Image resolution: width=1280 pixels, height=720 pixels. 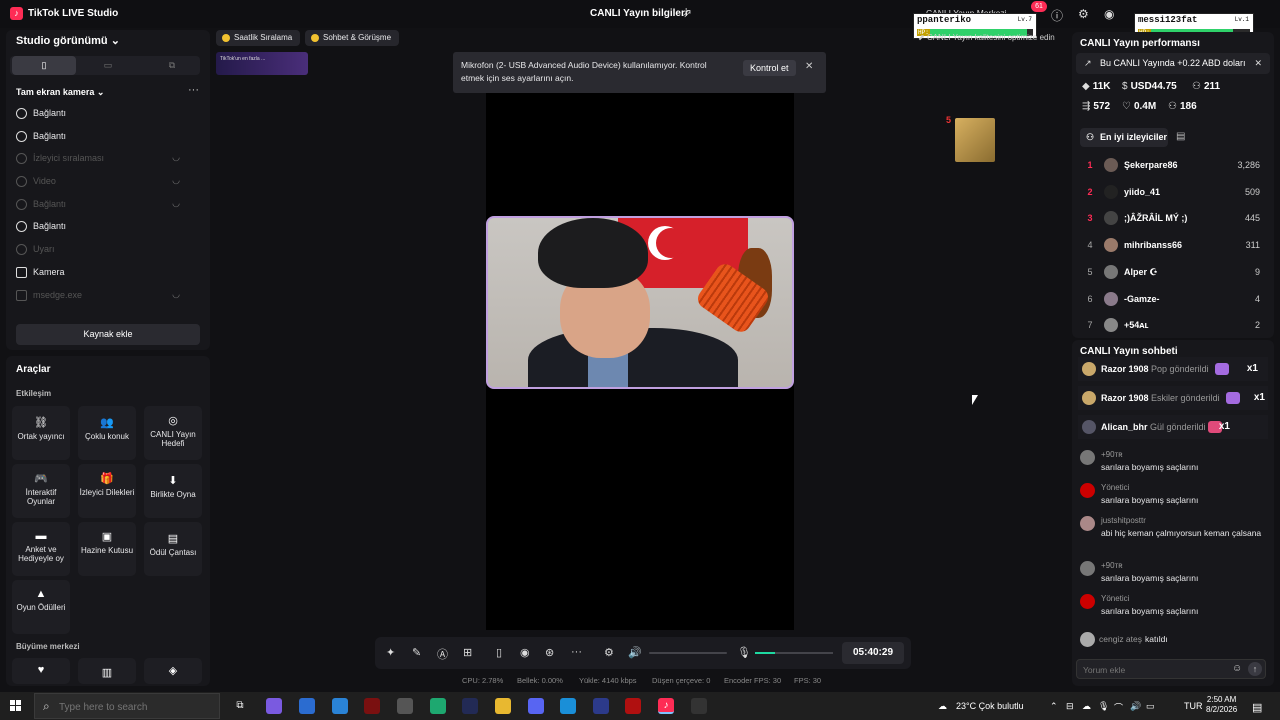 I want to click on help-icon: ⓘ, so click(x=1057, y=15).